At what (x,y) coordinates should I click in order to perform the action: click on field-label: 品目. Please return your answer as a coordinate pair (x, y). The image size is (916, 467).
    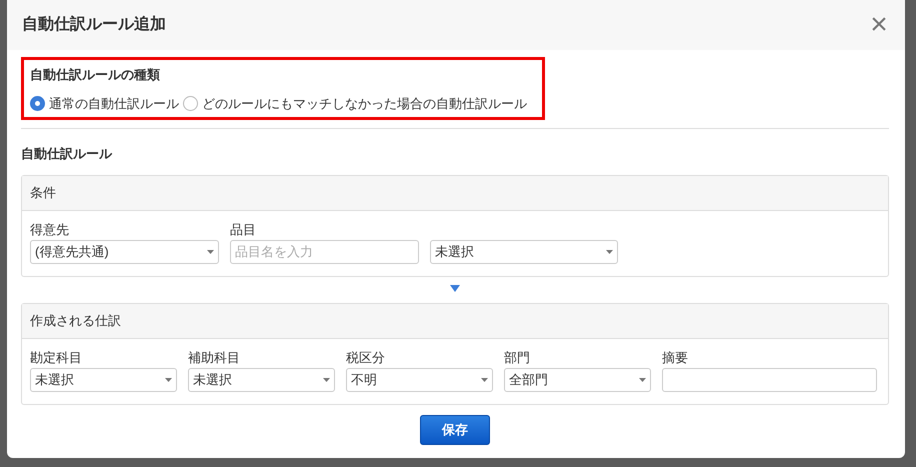
    Looking at the image, I should click on (243, 229).